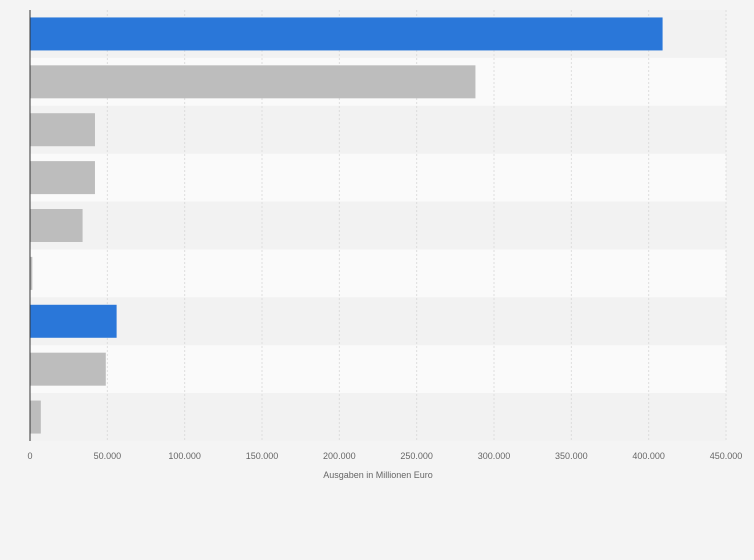 The width and height of the screenshot is (754, 560). Describe the element at coordinates (378, 475) in the screenshot. I see `x-axis-title: Ausgaben in Millionen Euro` at that location.